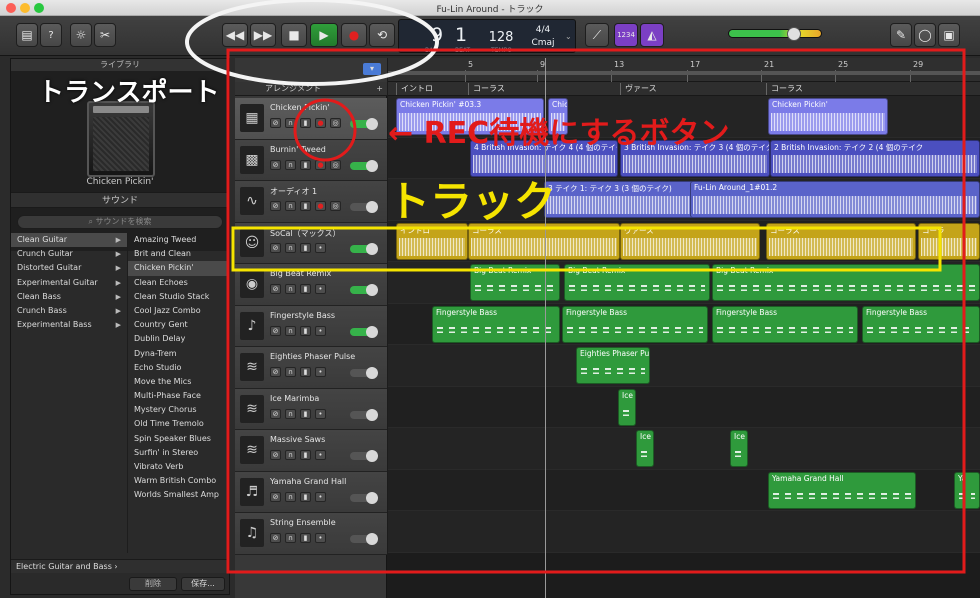 This screenshot has height=598, width=980. I want to click on add-track-button: +, so click(379, 89).